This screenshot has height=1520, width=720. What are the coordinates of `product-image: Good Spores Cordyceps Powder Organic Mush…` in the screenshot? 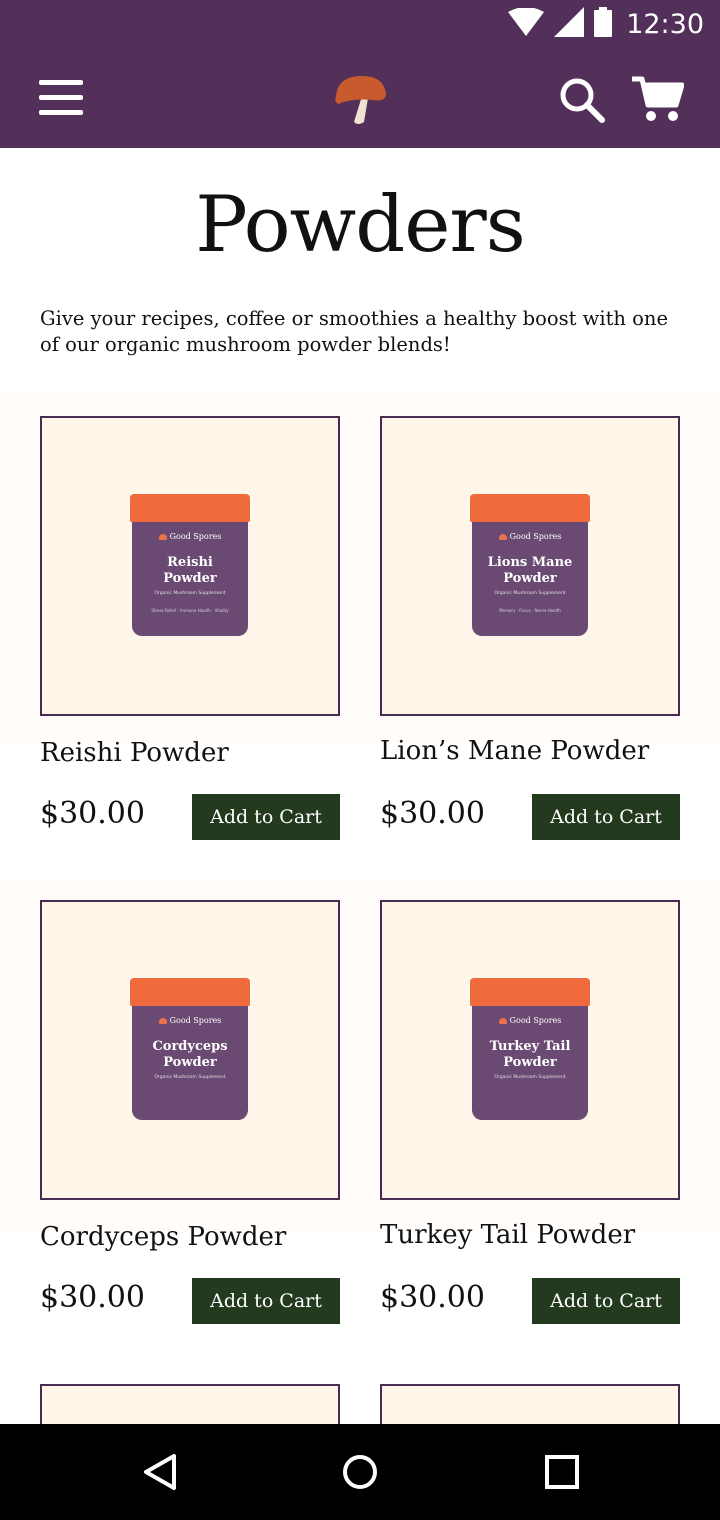 It's located at (190, 1050).